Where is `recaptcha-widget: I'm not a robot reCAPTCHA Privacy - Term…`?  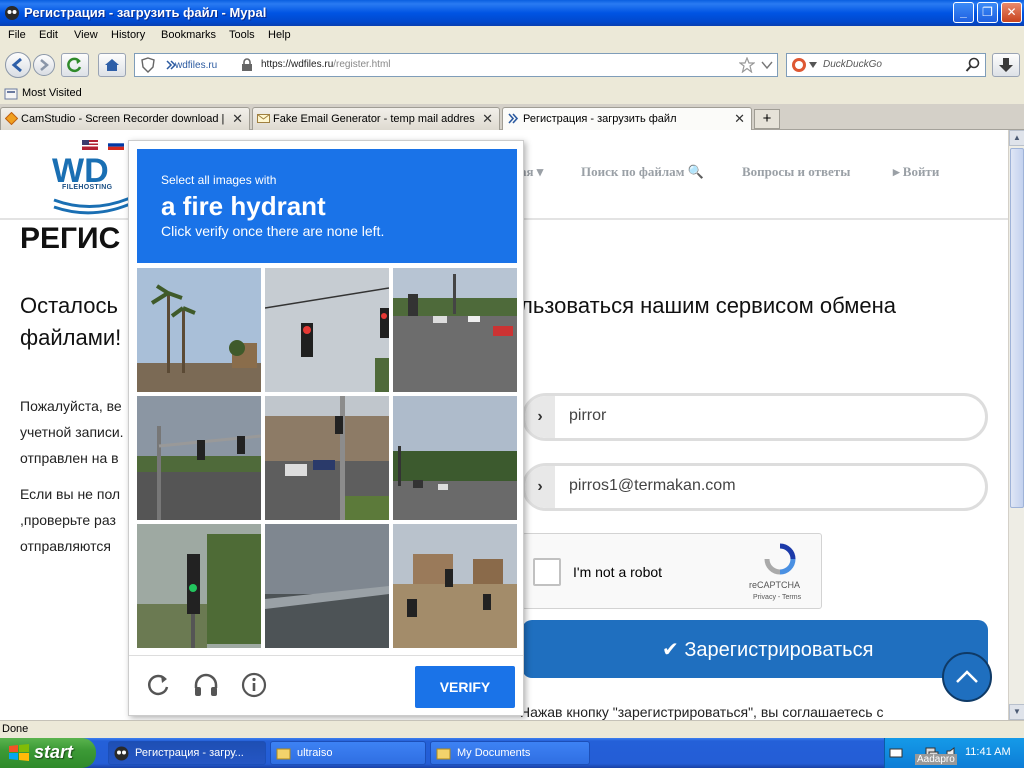
recaptcha-widget: I'm not a robot reCAPTCHA Privacy - Term… is located at coordinates (672, 571).